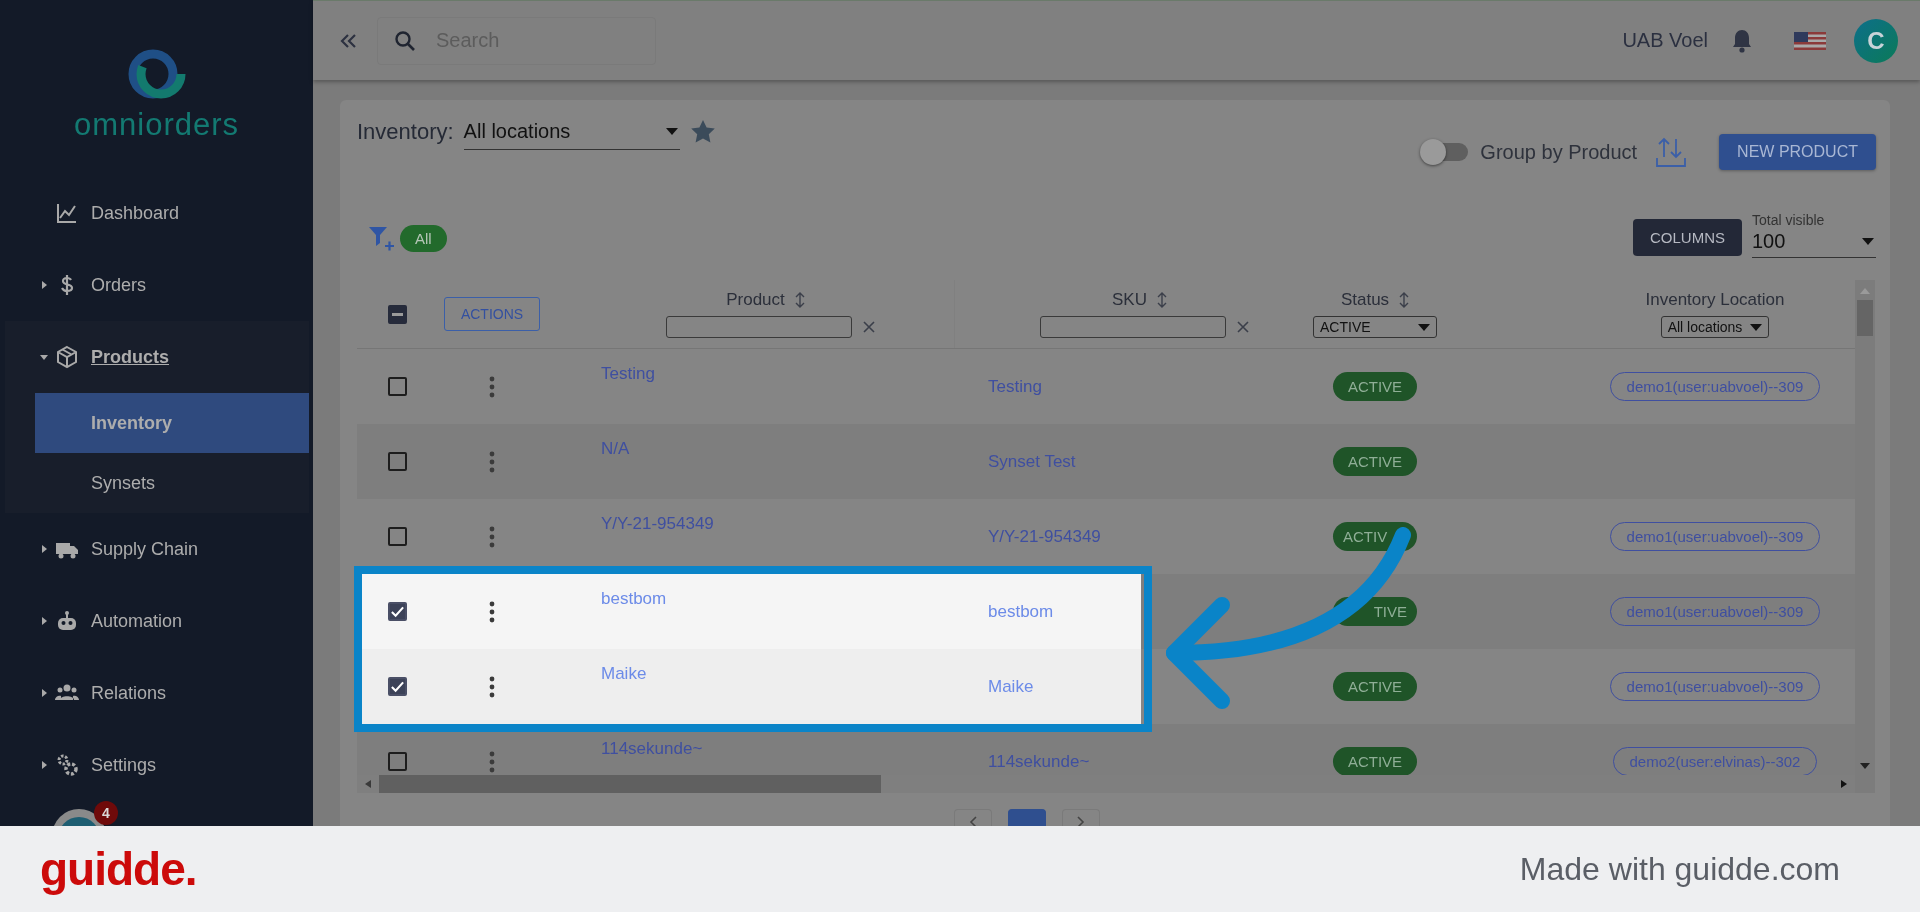 The image size is (1920, 912). I want to click on chart-icon, so click(67, 213).